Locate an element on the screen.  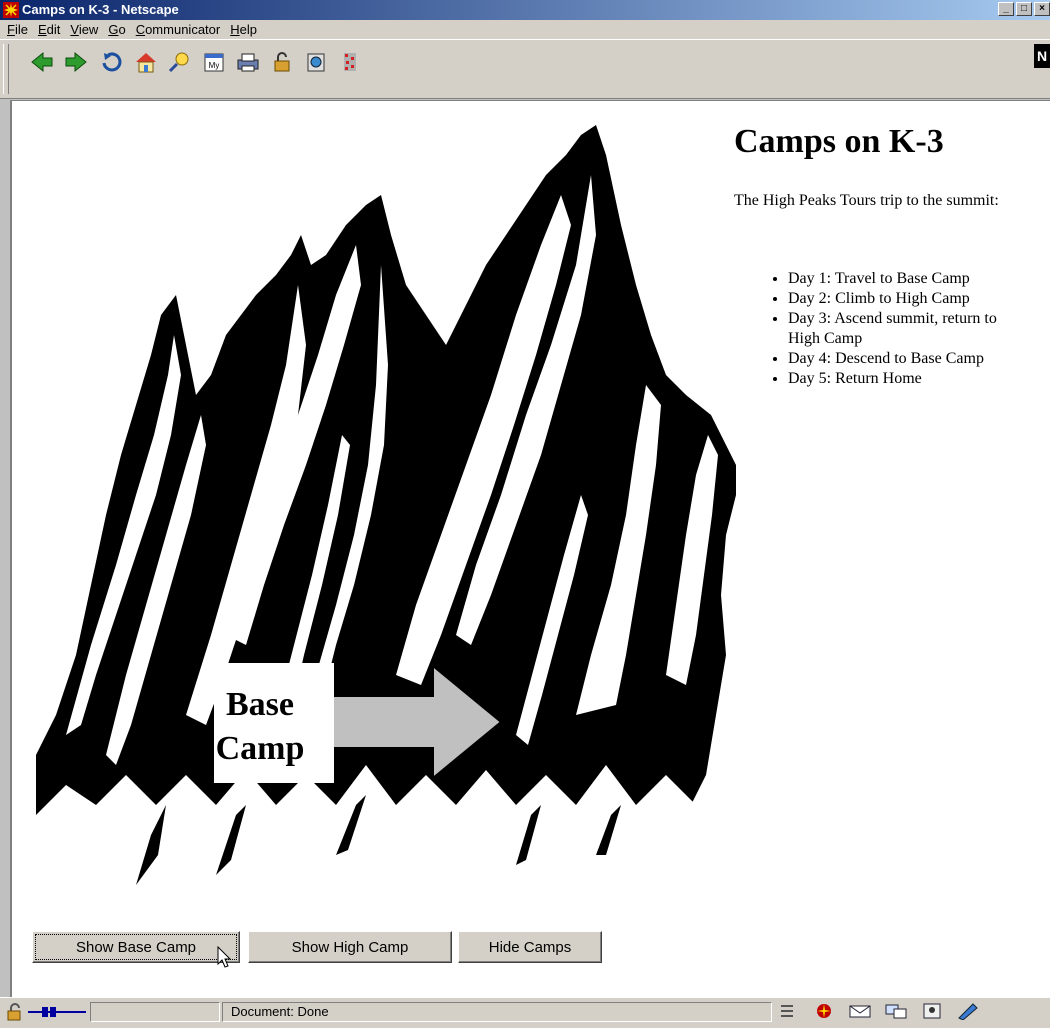
component-bar is located at coordinates (878, 1011).